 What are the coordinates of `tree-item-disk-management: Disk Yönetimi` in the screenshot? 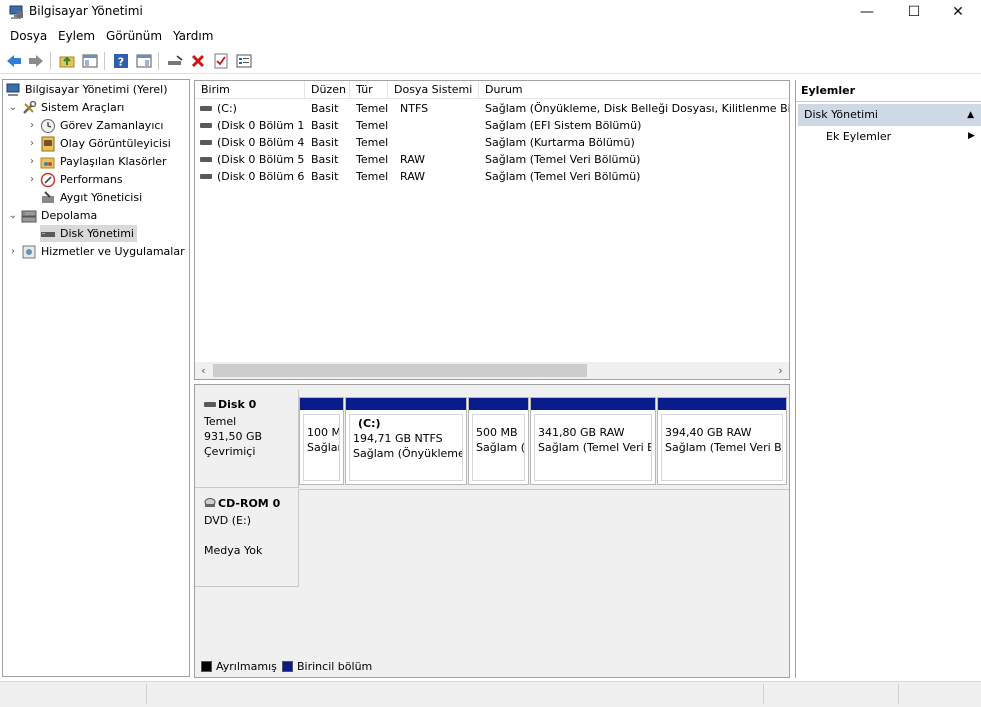 It's located at (88, 233).